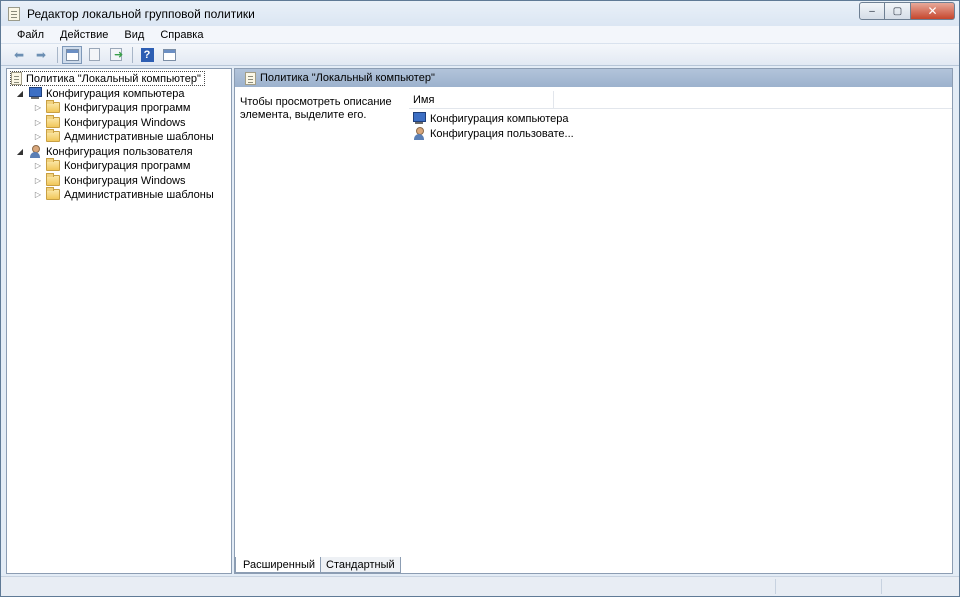  I want to click on tree-item-label: Конфигурация компьютера, so click(115, 93).